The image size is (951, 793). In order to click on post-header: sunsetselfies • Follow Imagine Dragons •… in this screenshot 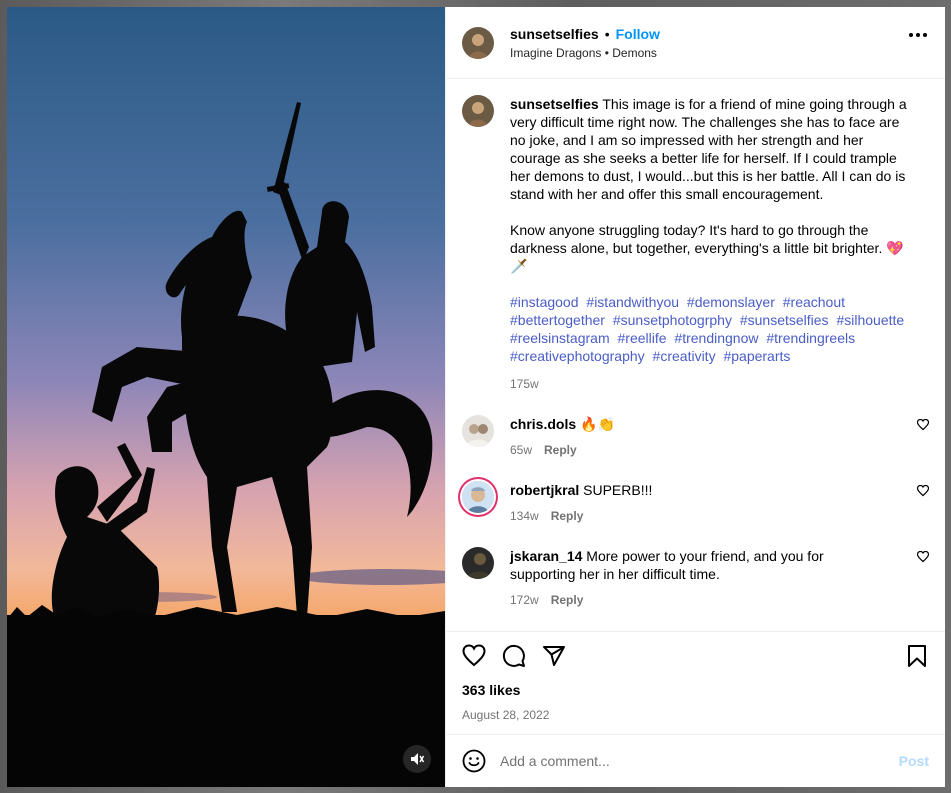, I will do `click(695, 43)`.